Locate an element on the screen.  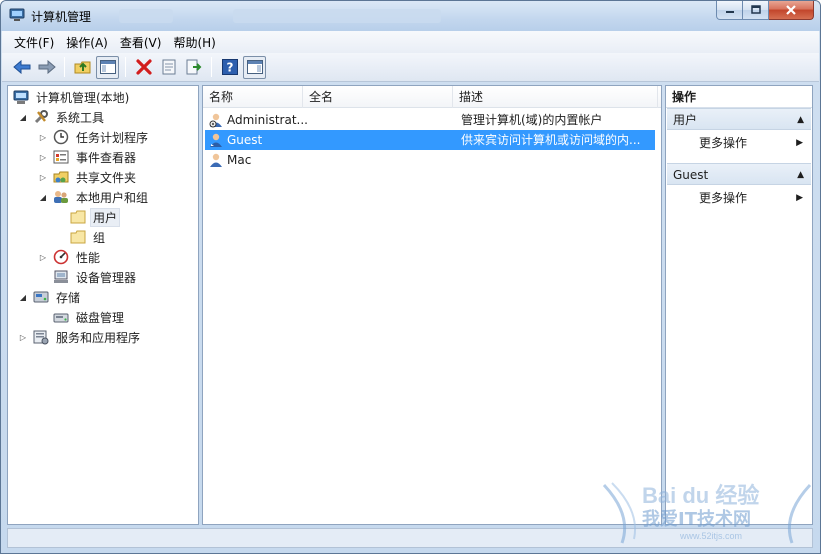
actions-group-users: 用户 ▲ is located at coordinates (739, 119).